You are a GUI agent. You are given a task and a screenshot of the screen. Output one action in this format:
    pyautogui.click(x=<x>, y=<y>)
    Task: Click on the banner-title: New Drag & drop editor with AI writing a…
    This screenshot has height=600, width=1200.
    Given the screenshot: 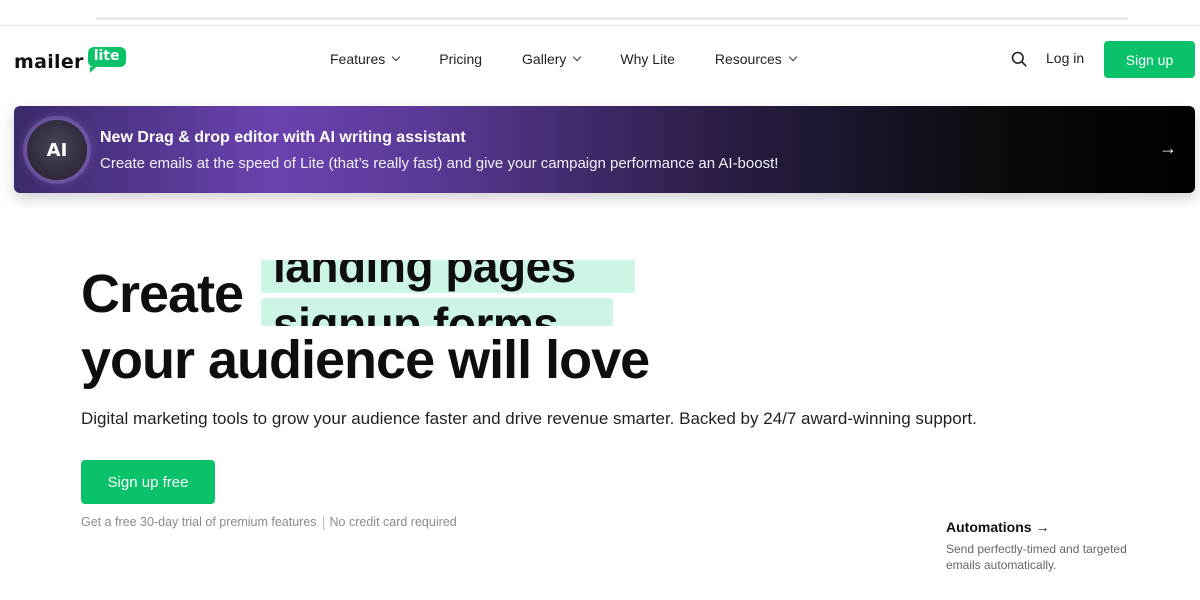 What is the action you would take?
    pyautogui.click(x=283, y=137)
    